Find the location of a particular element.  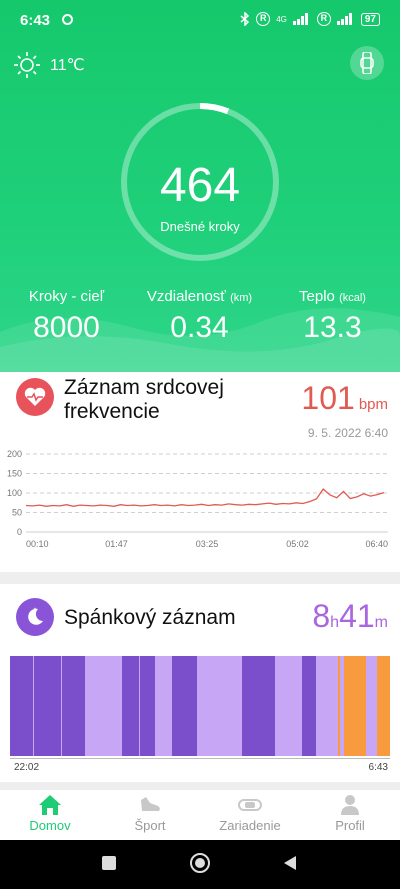

weather-temperature: 11℃ is located at coordinates (67, 65).